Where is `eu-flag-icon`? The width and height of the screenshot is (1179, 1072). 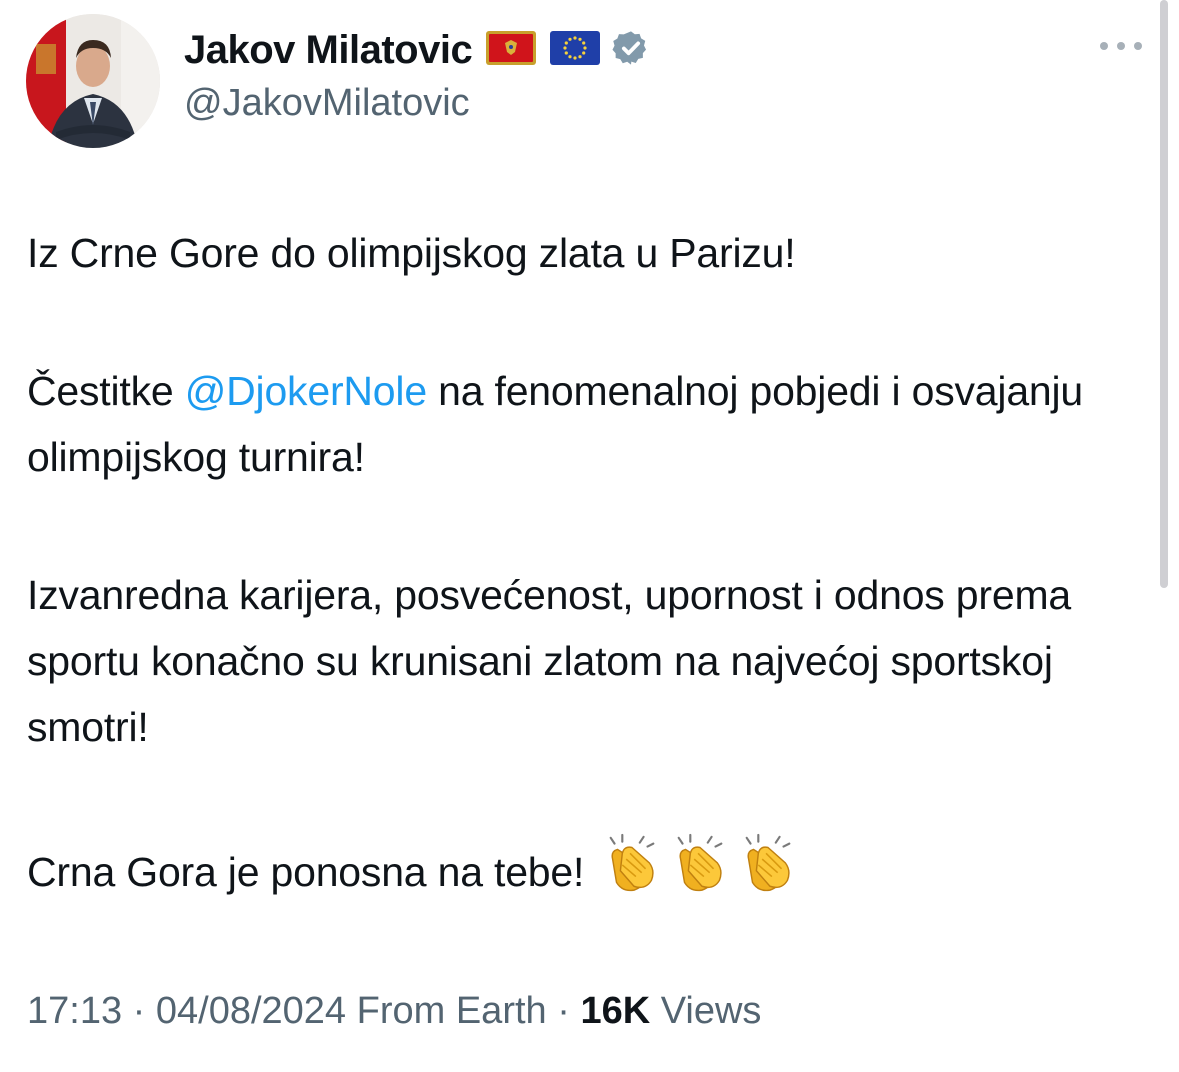 eu-flag-icon is located at coordinates (575, 50).